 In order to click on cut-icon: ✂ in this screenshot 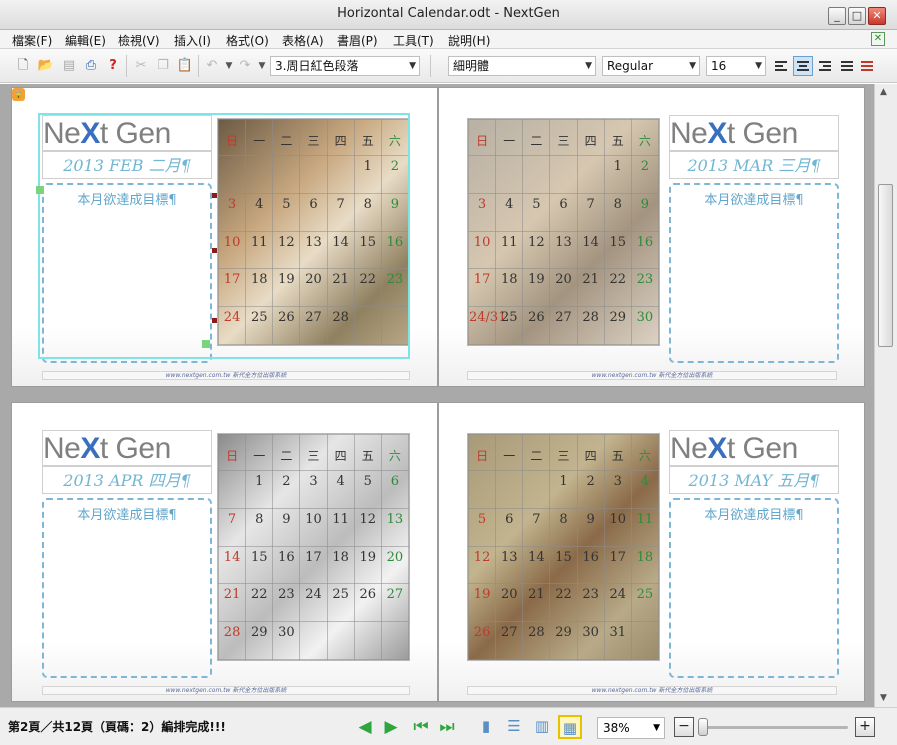, I will do `click(141, 66)`.